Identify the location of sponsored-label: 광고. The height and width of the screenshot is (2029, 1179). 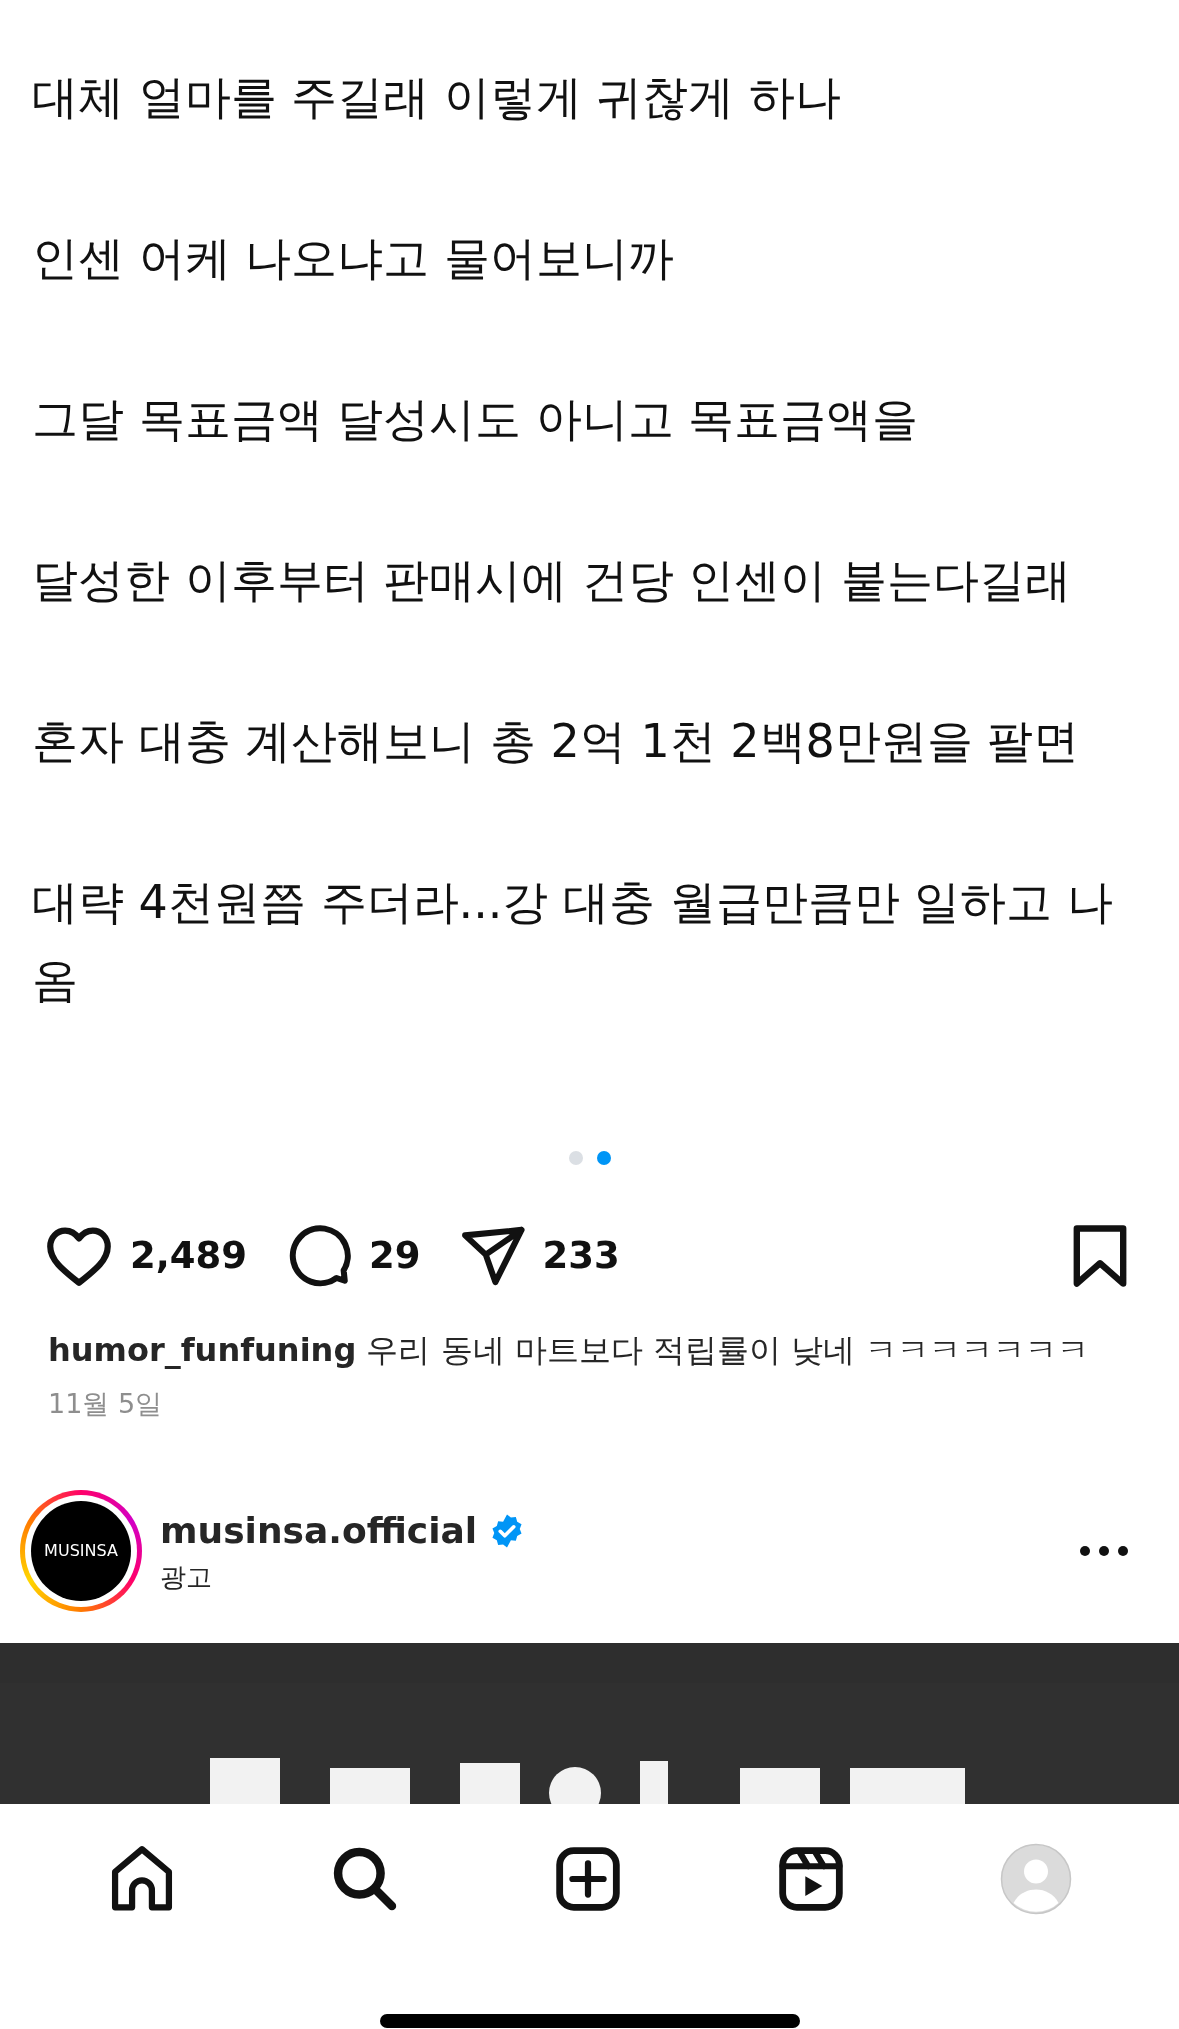
(186, 1577).